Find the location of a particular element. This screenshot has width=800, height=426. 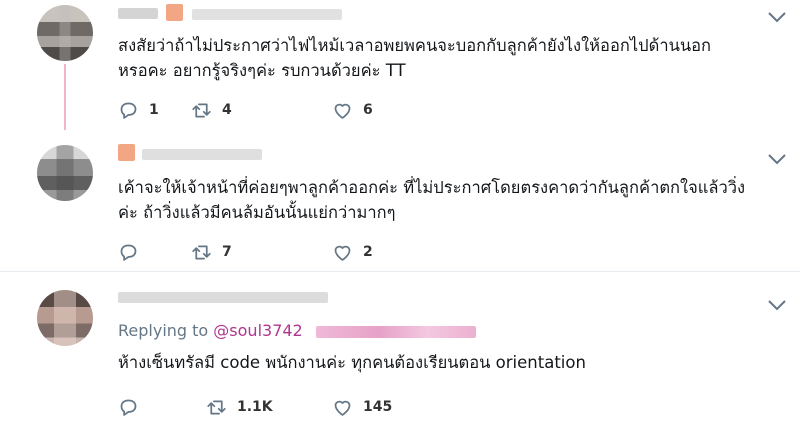

retweet-count: 7 is located at coordinates (227, 252).